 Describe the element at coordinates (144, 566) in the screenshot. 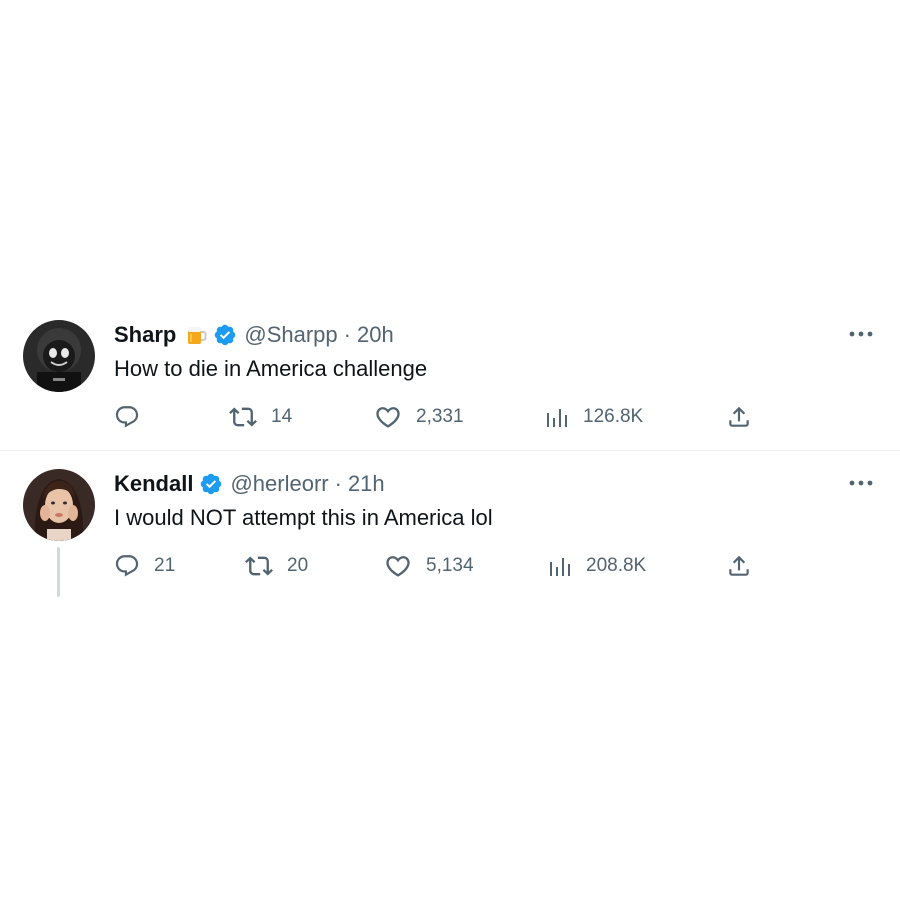

I see `reply-button: 21` at that location.